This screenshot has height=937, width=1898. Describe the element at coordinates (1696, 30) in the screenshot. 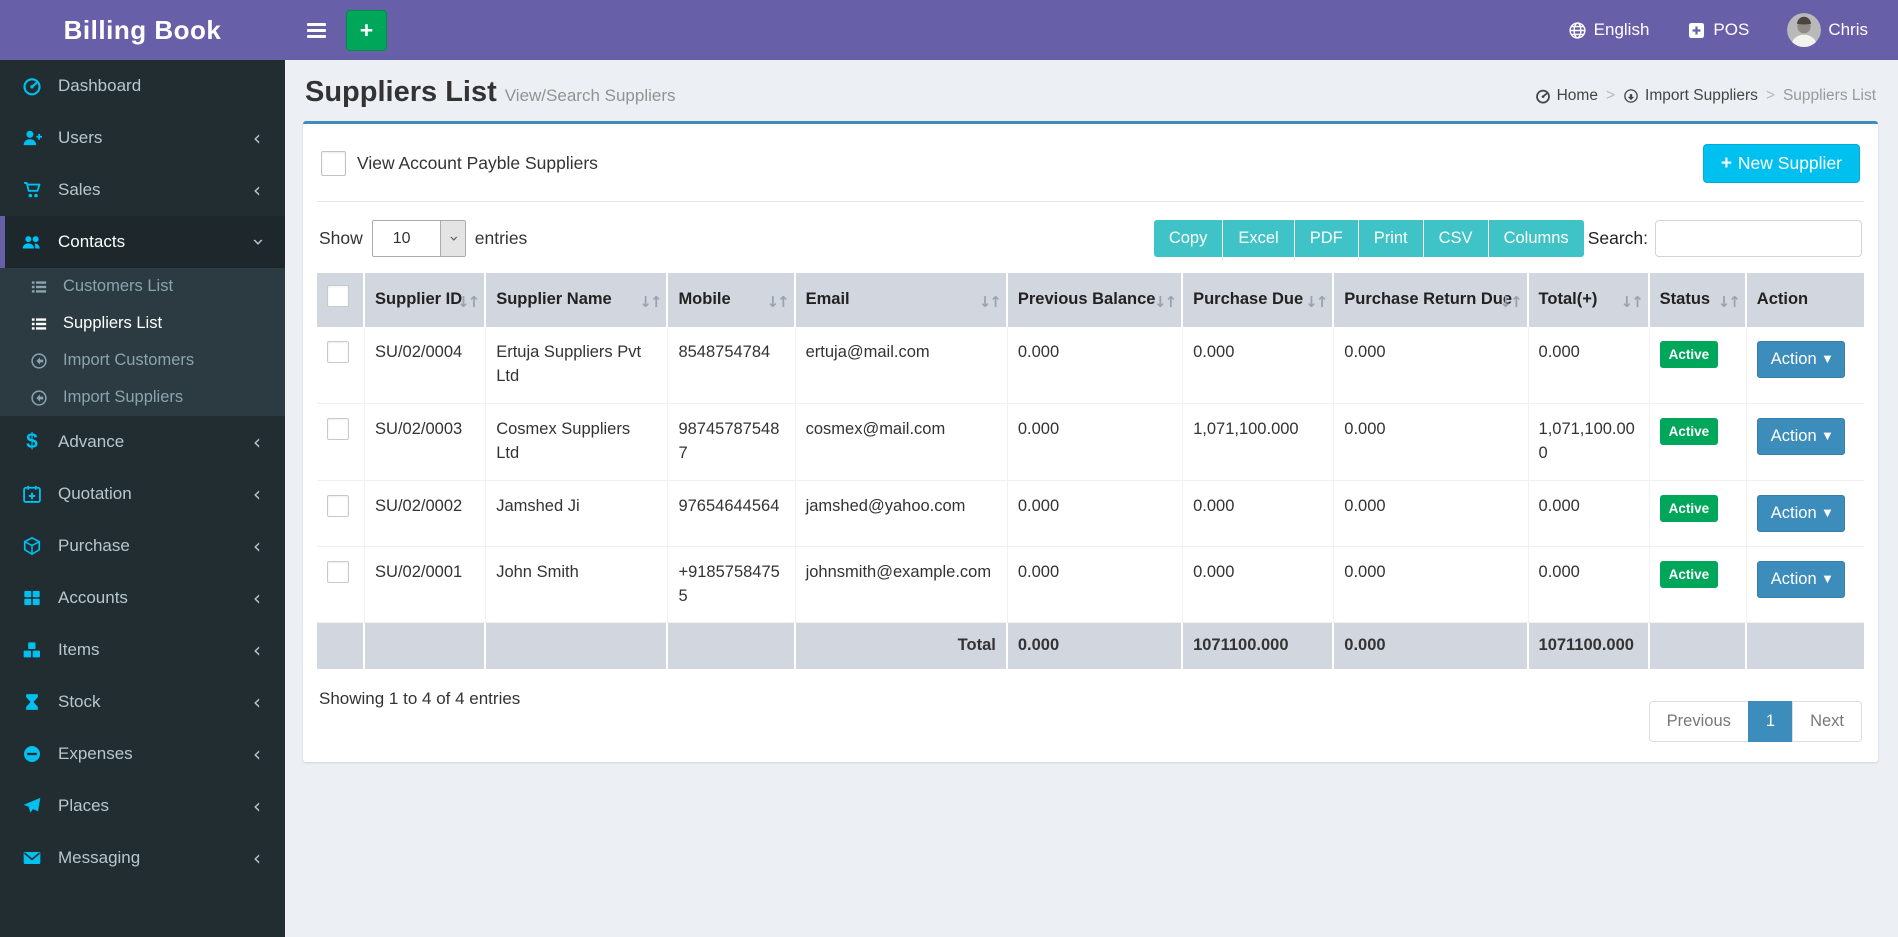

I see `plus-square-icon` at that location.